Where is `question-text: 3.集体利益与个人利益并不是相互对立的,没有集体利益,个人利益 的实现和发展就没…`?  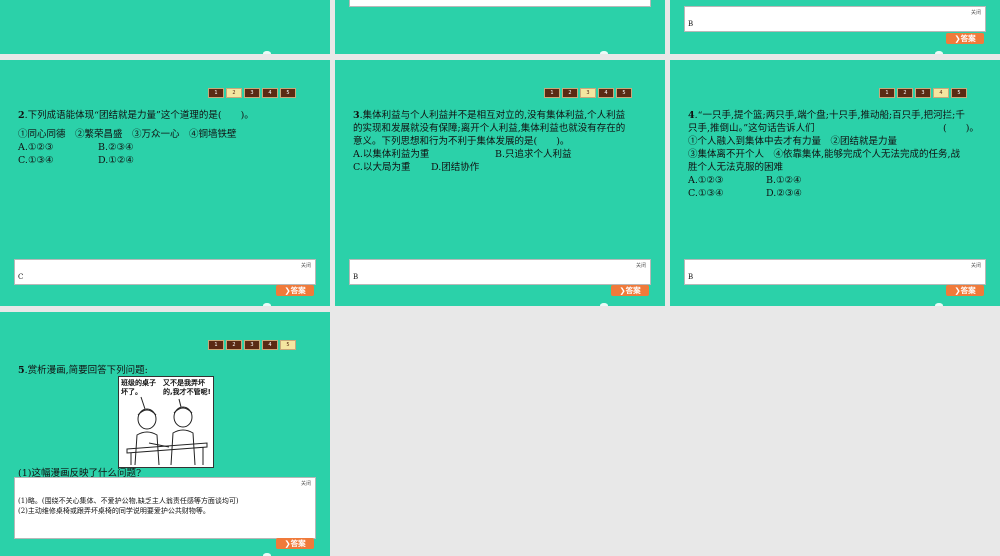 question-text: 3.集体利益与个人利益并不是相互对立的,没有集体利益,个人利益 的实现和发展就没… is located at coordinates (505, 141).